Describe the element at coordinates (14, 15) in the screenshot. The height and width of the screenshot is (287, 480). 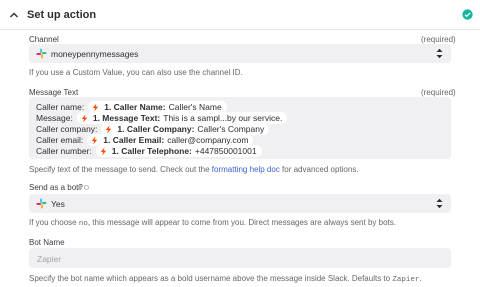
I see `chevron-up-icon` at that location.